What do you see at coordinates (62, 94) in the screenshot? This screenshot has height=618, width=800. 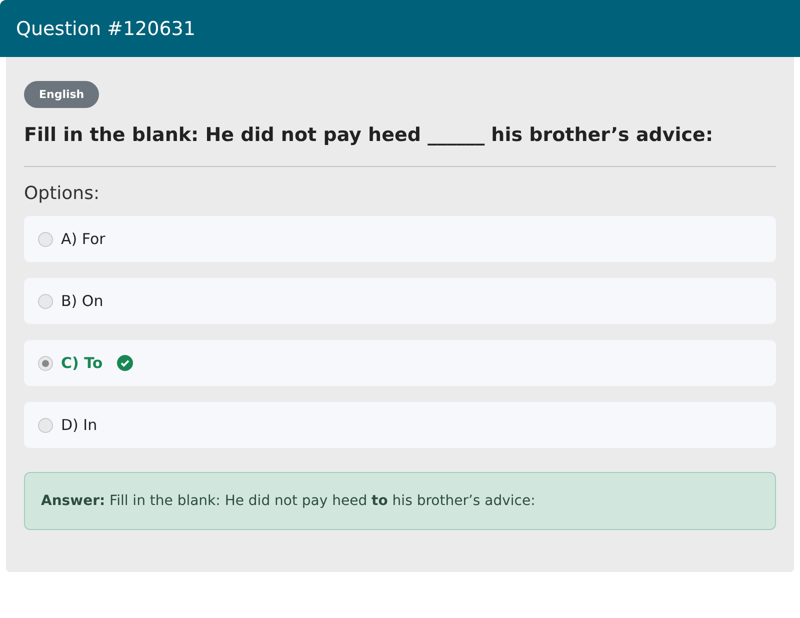 I see `category-tag: English` at bounding box center [62, 94].